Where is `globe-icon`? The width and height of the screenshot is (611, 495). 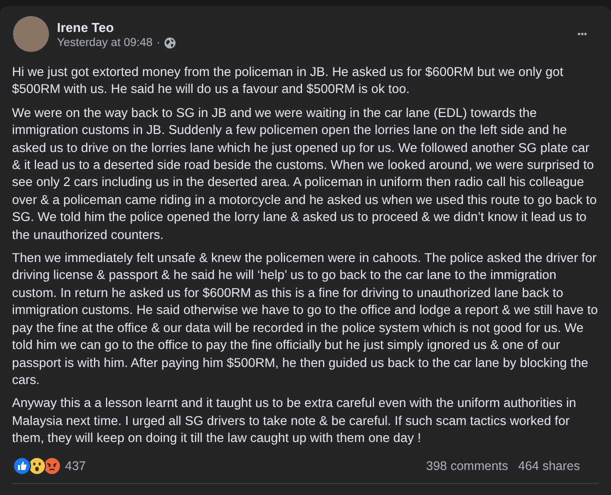
globe-icon is located at coordinates (170, 42).